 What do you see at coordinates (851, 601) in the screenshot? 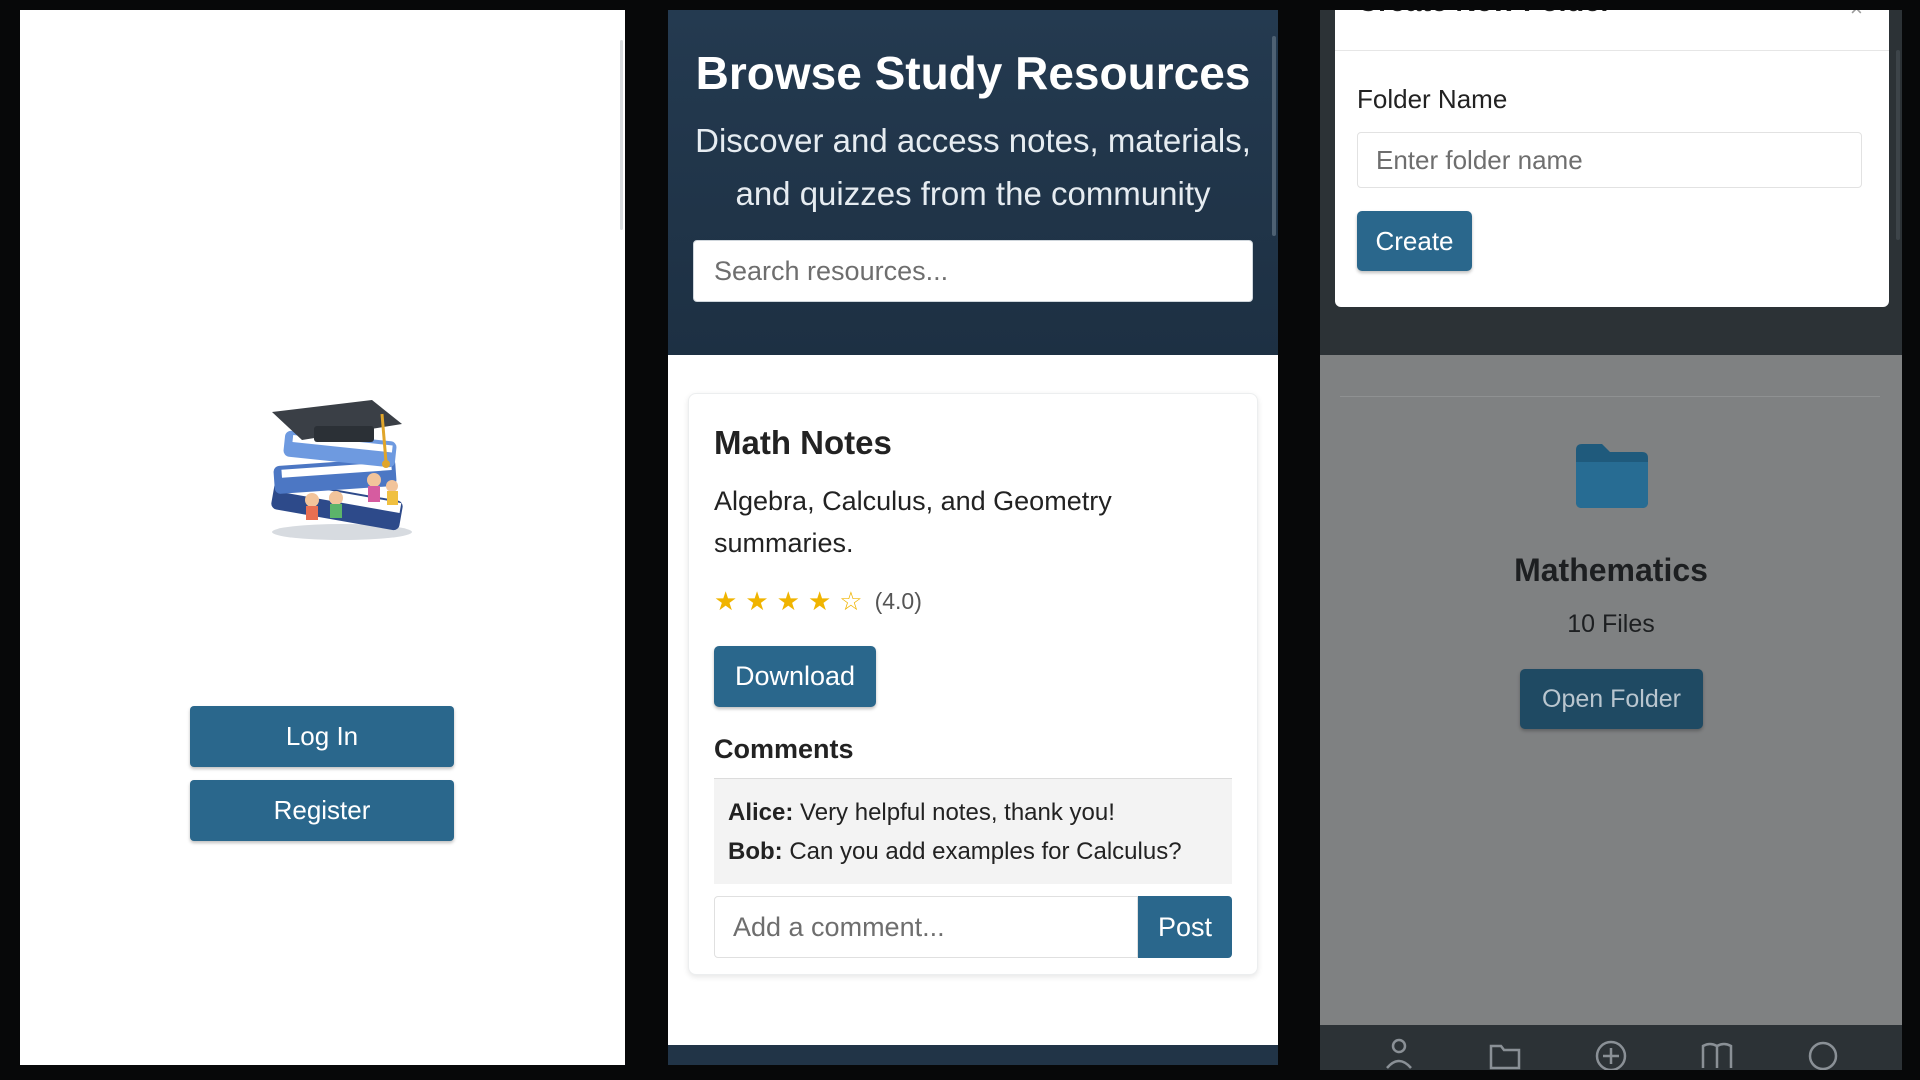
I see `star-empty-icon: ☆` at bounding box center [851, 601].